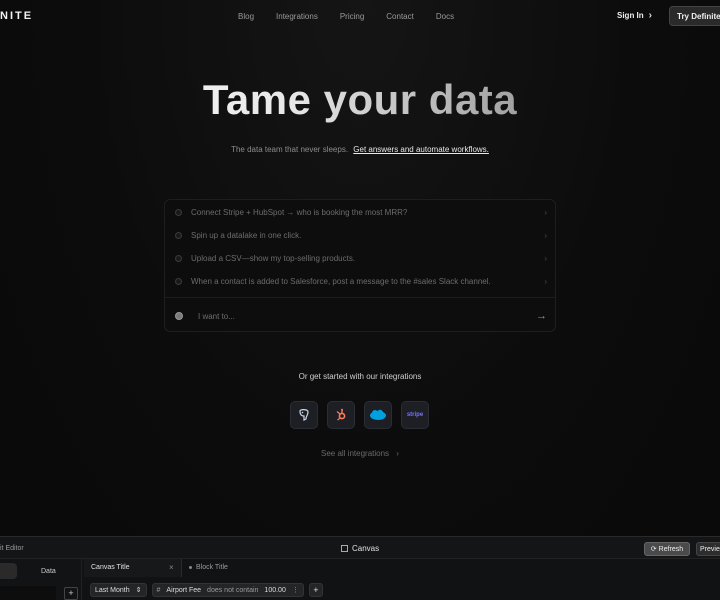 This screenshot has height=600, width=720. I want to click on editor-mode-label: it Editor, so click(12, 548).